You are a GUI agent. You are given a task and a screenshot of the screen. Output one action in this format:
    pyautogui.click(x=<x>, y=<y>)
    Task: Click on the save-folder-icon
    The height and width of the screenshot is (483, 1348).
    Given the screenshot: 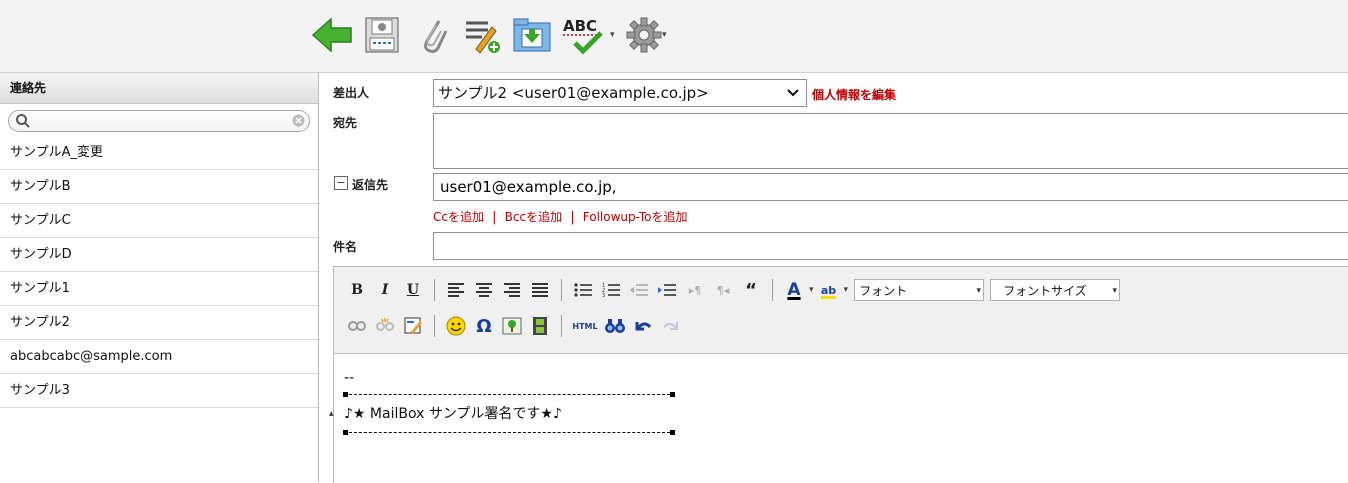 What is the action you would take?
    pyautogui.click(x=532, y=35)
    